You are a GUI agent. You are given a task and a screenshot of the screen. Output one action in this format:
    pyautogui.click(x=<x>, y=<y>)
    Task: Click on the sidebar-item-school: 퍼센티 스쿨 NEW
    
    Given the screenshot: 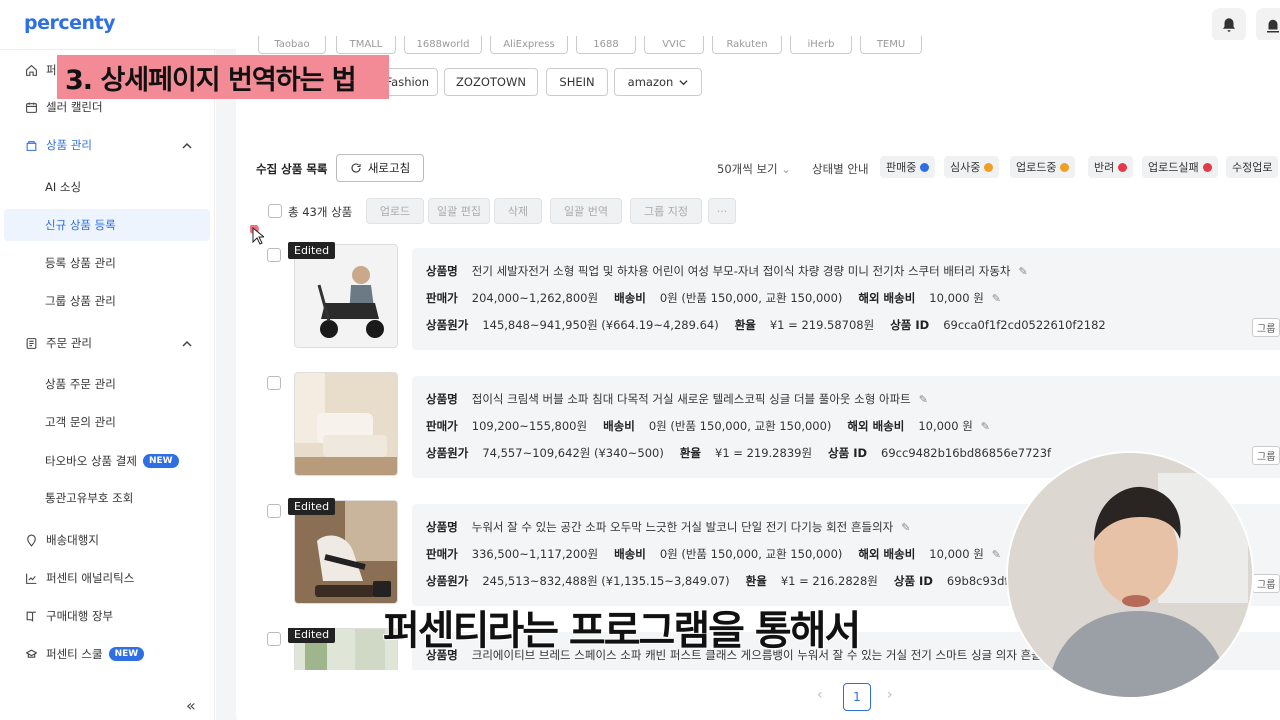 What is the action you would take?
    pyautogui.click(x=84, y=654)
    